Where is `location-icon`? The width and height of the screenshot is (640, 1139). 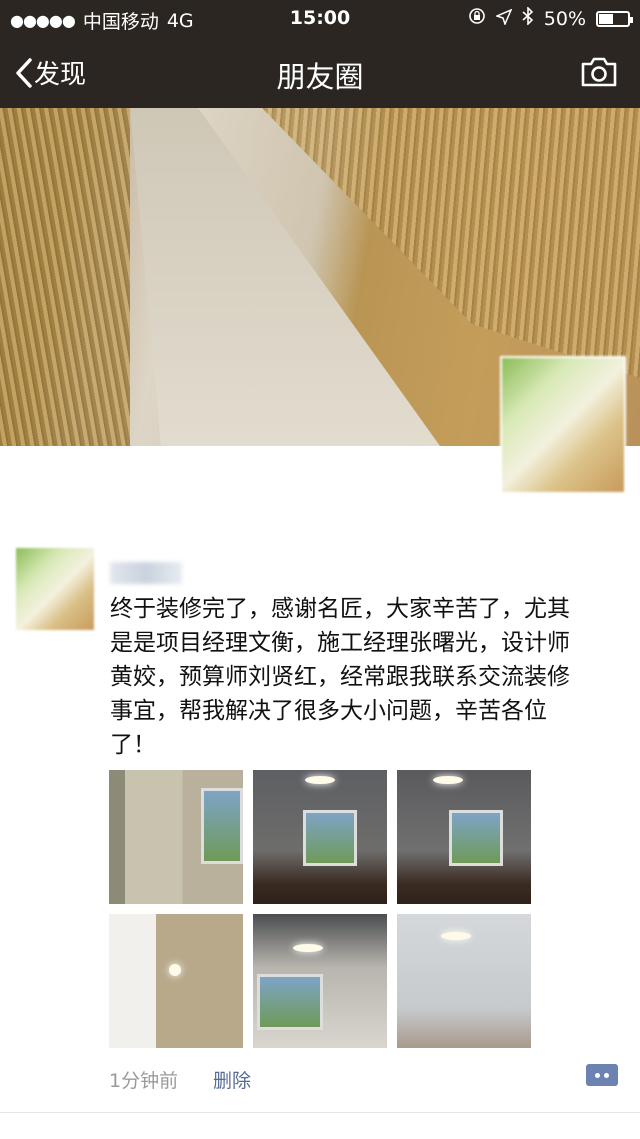 location-icon is located at coordinates (503, 19).